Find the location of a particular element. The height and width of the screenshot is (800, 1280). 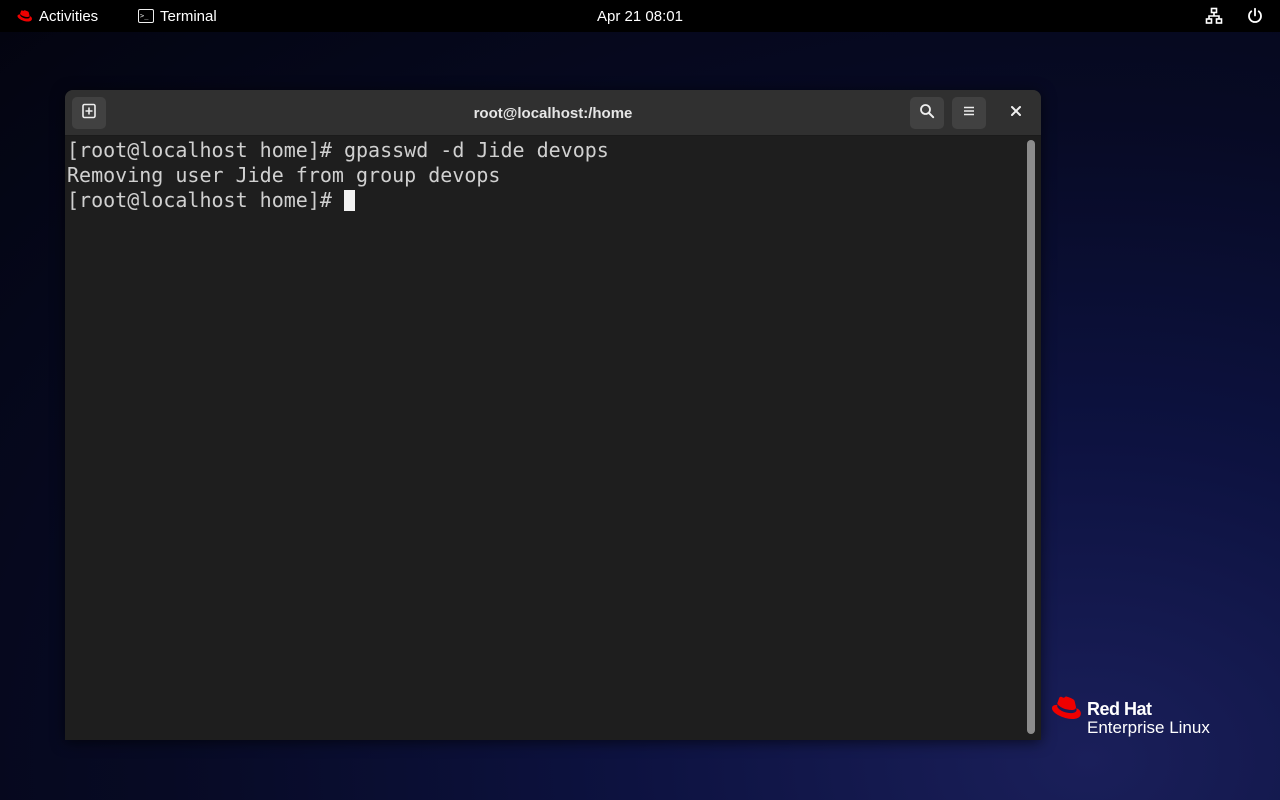

new-tab-icon is located at coordinates (89, 113).